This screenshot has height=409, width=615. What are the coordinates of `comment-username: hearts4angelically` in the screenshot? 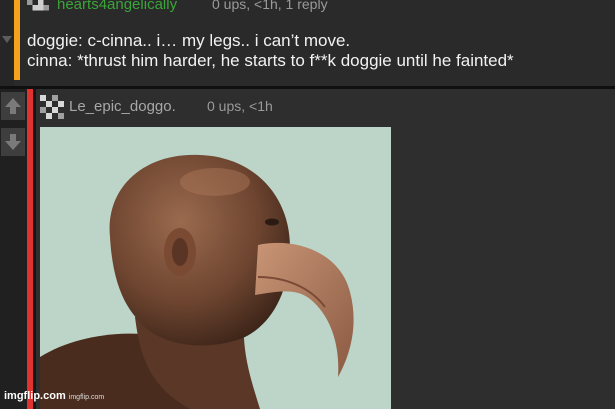 It's located at (117, 6).